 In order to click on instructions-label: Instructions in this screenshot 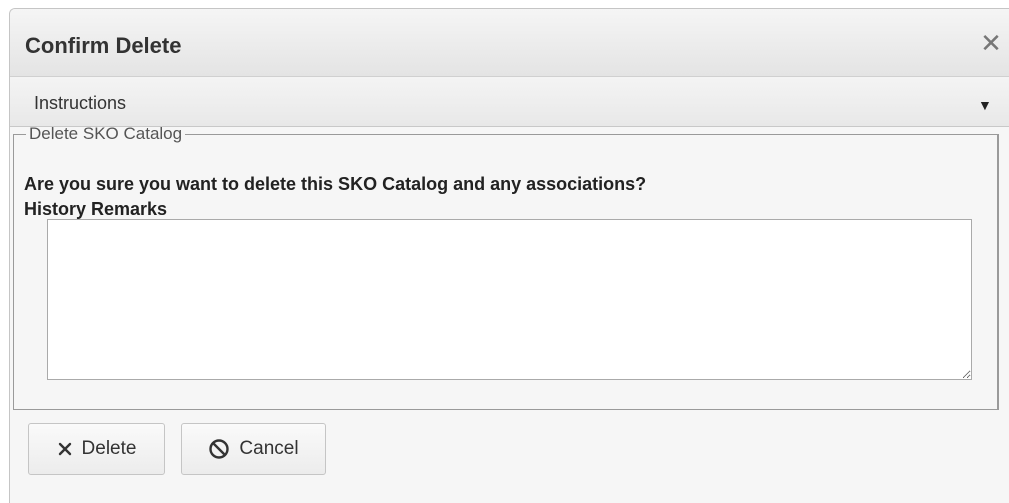, I will do `click(80, 103)`.